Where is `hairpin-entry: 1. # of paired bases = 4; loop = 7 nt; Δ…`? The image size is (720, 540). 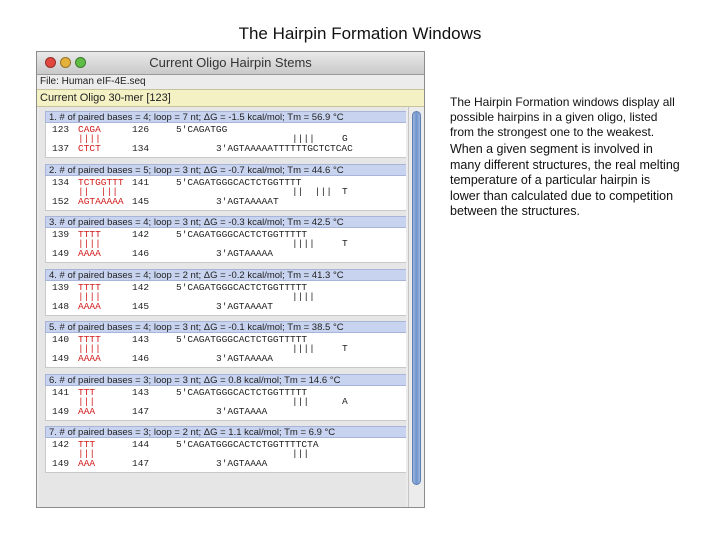
hairpin-entry: 1. # of paired bases = 4; loop = 7 nt; Δ… is located at coordinates (225, 135).